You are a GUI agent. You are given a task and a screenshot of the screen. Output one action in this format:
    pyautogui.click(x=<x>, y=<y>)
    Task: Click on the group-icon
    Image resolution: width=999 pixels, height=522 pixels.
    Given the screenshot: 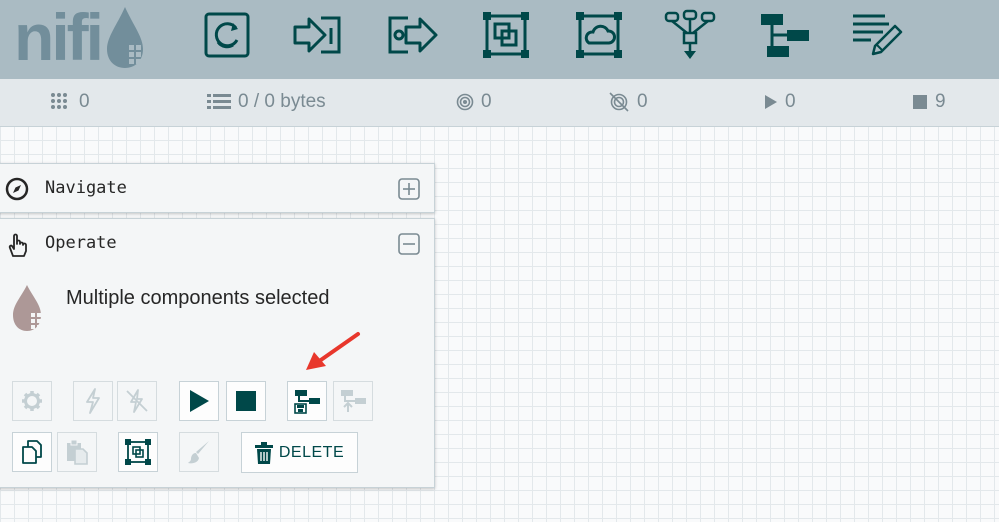 What is the action you would take?
    pyautogui.click(x=138, y=452)
    